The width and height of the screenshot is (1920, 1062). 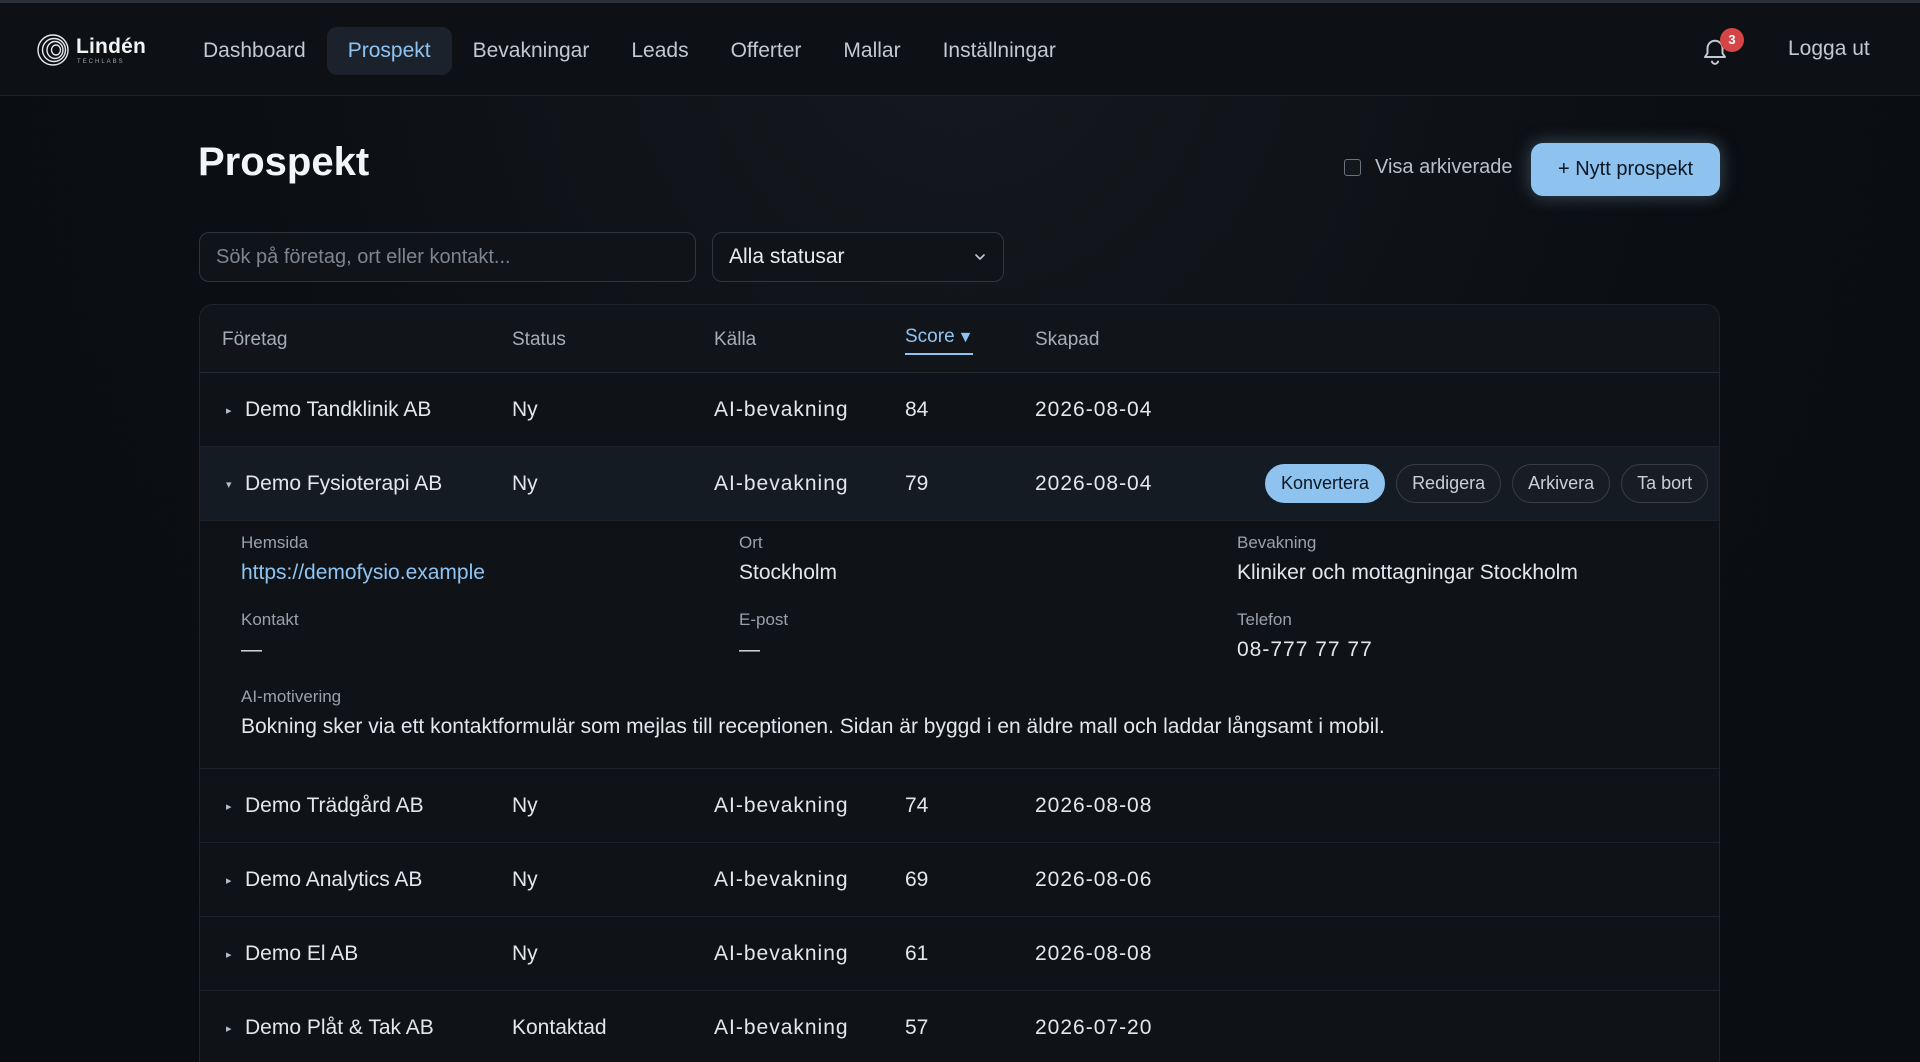 I want to click on website-label: Hemsida, so click(x=275, y=542).